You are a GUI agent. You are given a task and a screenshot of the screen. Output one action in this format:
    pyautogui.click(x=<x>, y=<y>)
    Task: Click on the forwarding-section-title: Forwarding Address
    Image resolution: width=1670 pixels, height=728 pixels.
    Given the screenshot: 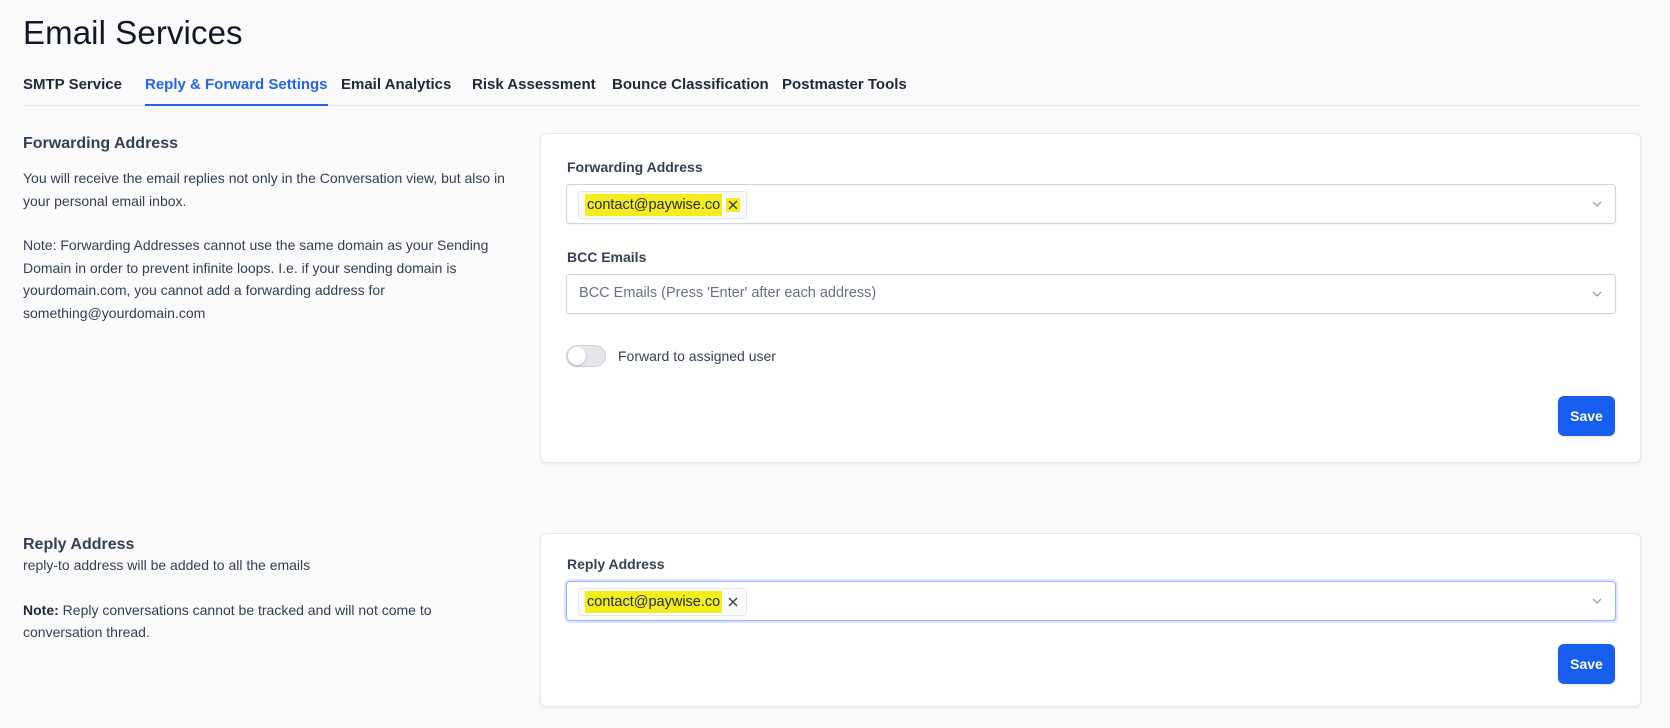 What is the action you would take?
    pyautogui.click(x=100, y=143)
    